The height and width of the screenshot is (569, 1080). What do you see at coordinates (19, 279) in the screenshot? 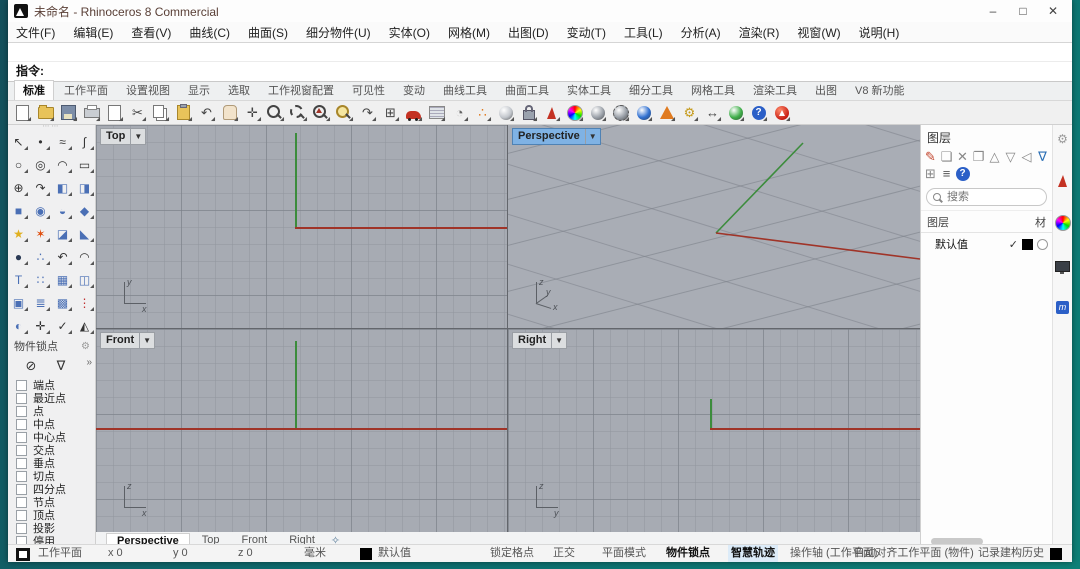
I see `text-button: T` at bounding box center [19, 279].